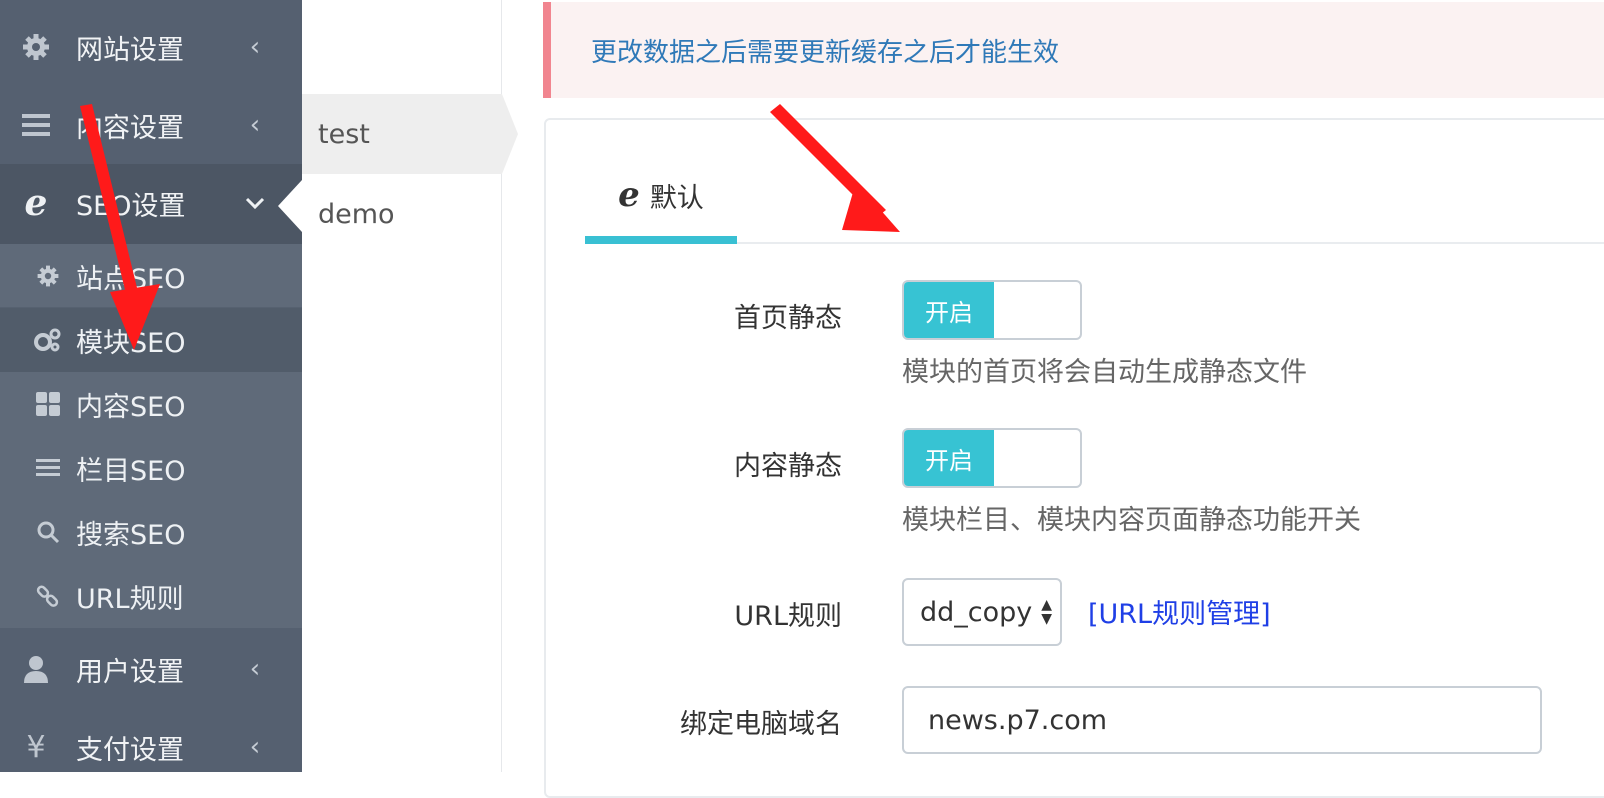 The height and width of the screenshot is (798, 1604). I want to click on nav-seo-settings: e SEO设置, so click(151, 203).